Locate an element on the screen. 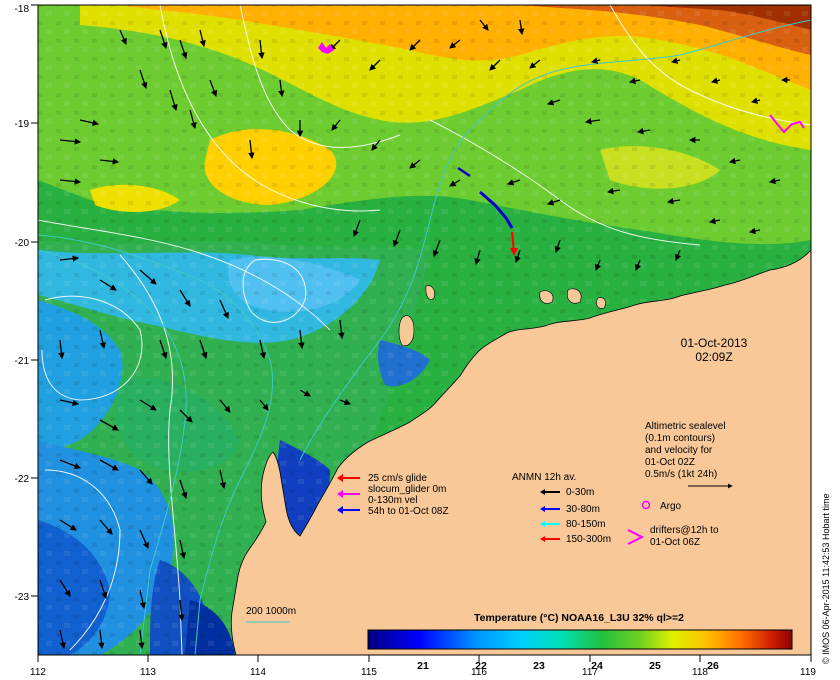  colorbar-tick-label: 23 is located at coordinates (539, 666).